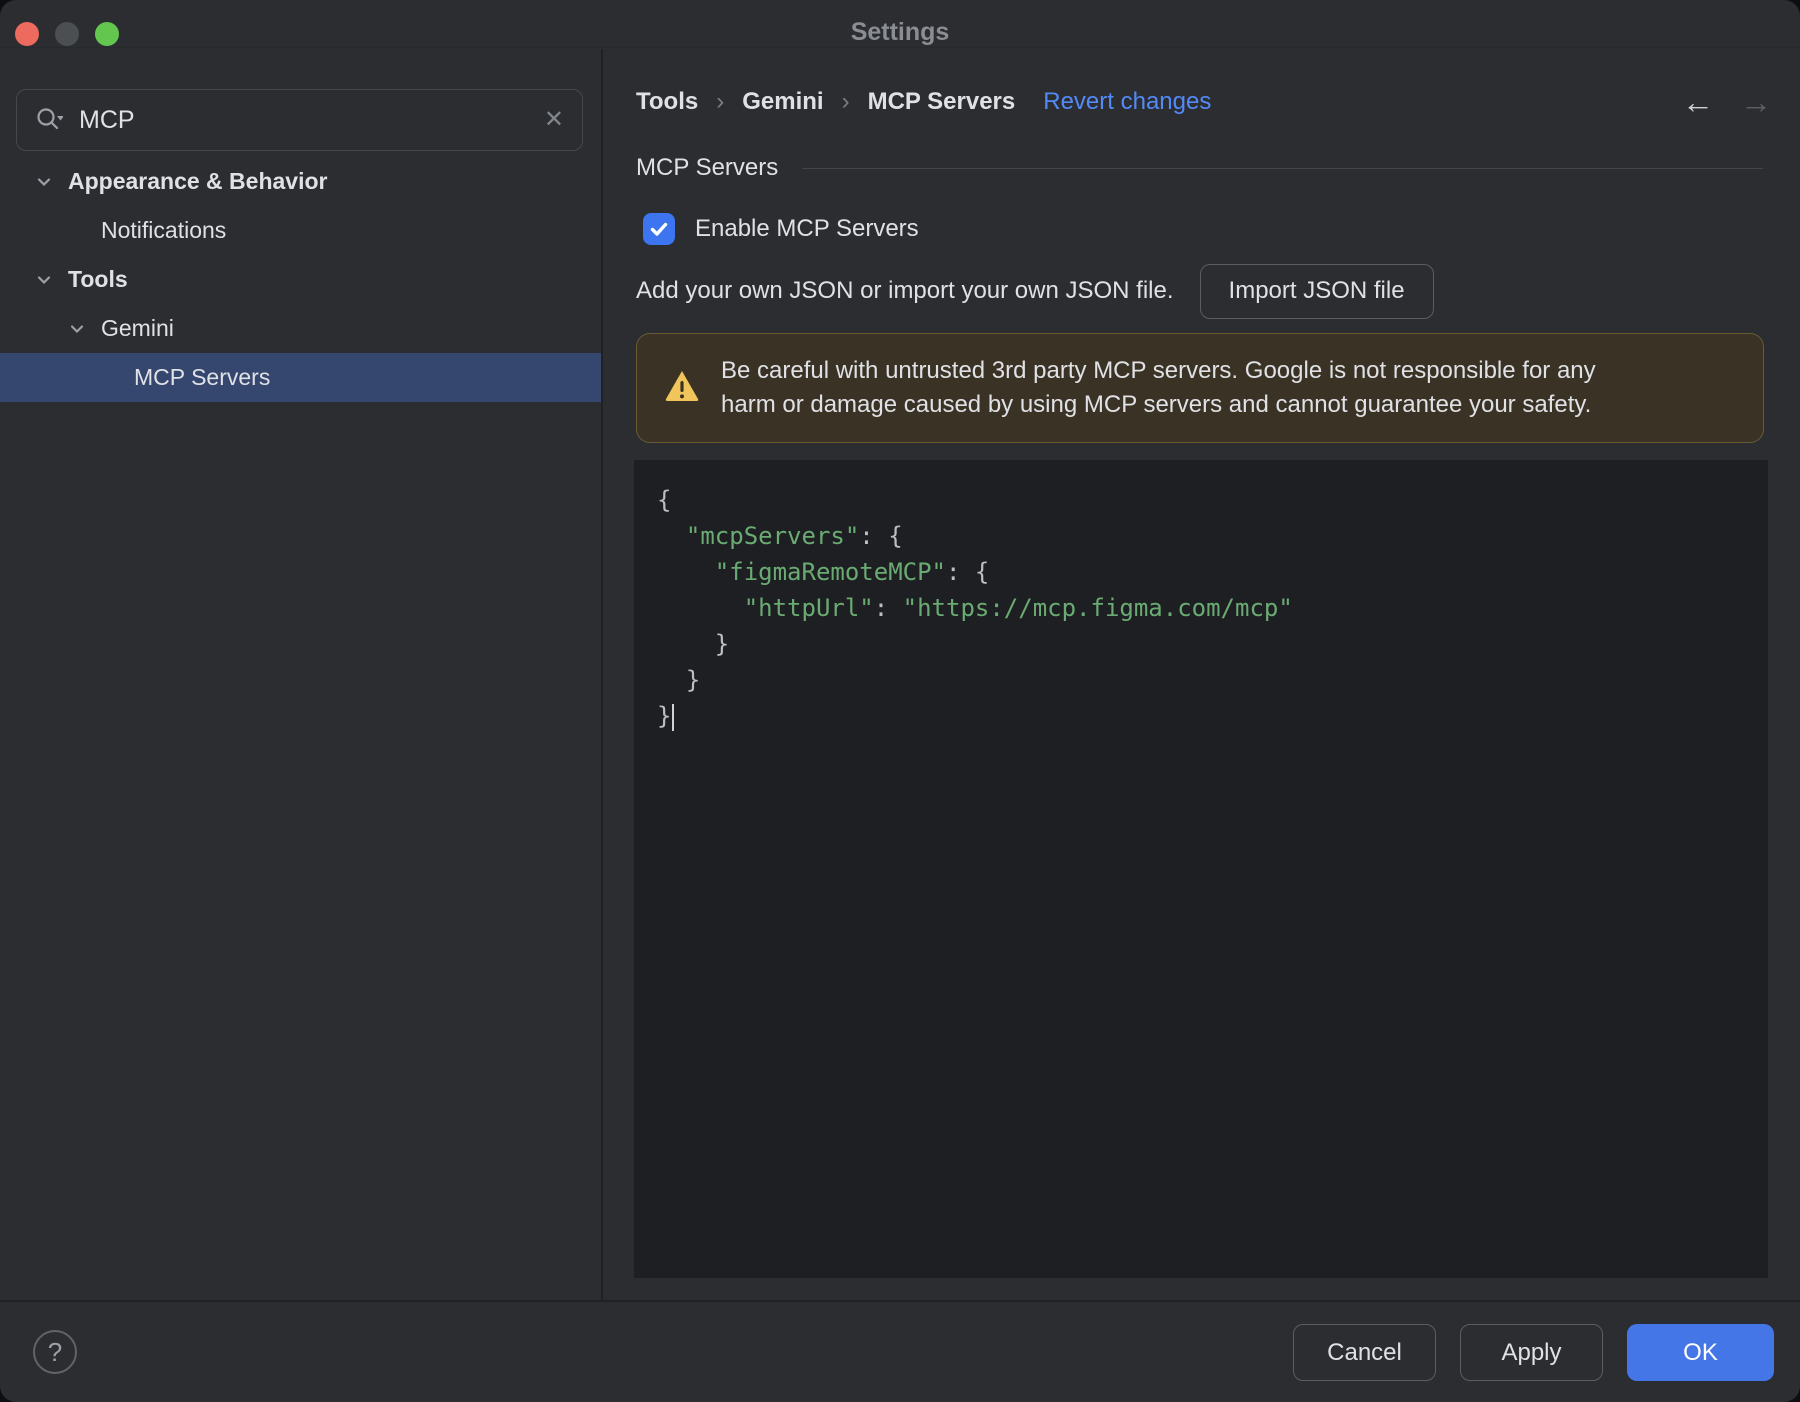  I want to click on enable-mcp-row: Enable MCP Servers, so click(781, 229).